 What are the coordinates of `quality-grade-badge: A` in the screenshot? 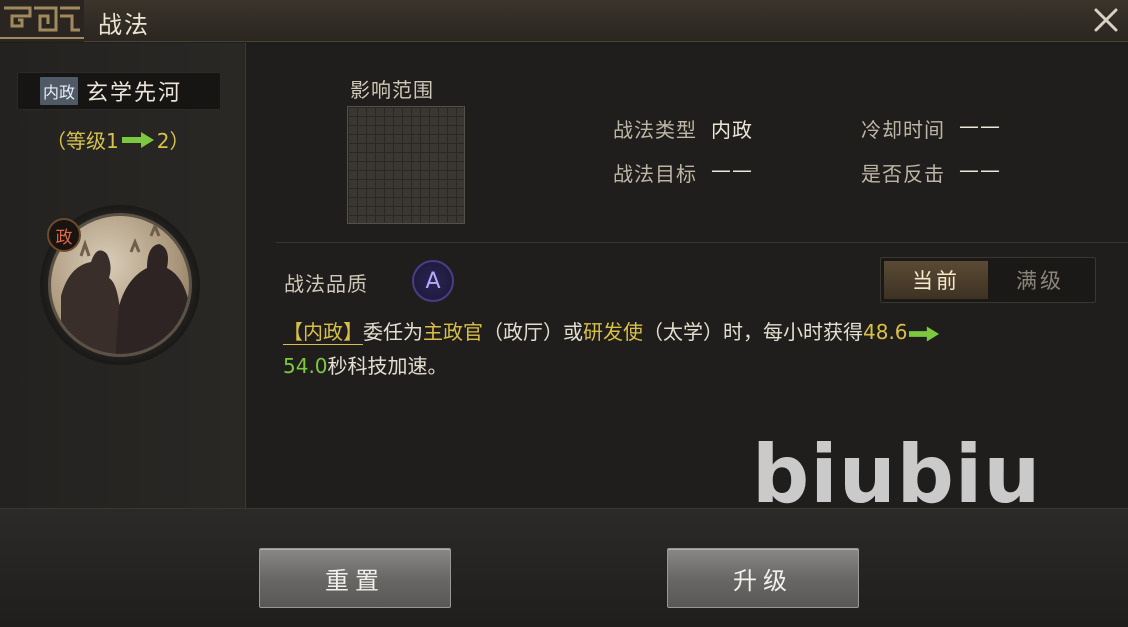 It's located at (433, 281).